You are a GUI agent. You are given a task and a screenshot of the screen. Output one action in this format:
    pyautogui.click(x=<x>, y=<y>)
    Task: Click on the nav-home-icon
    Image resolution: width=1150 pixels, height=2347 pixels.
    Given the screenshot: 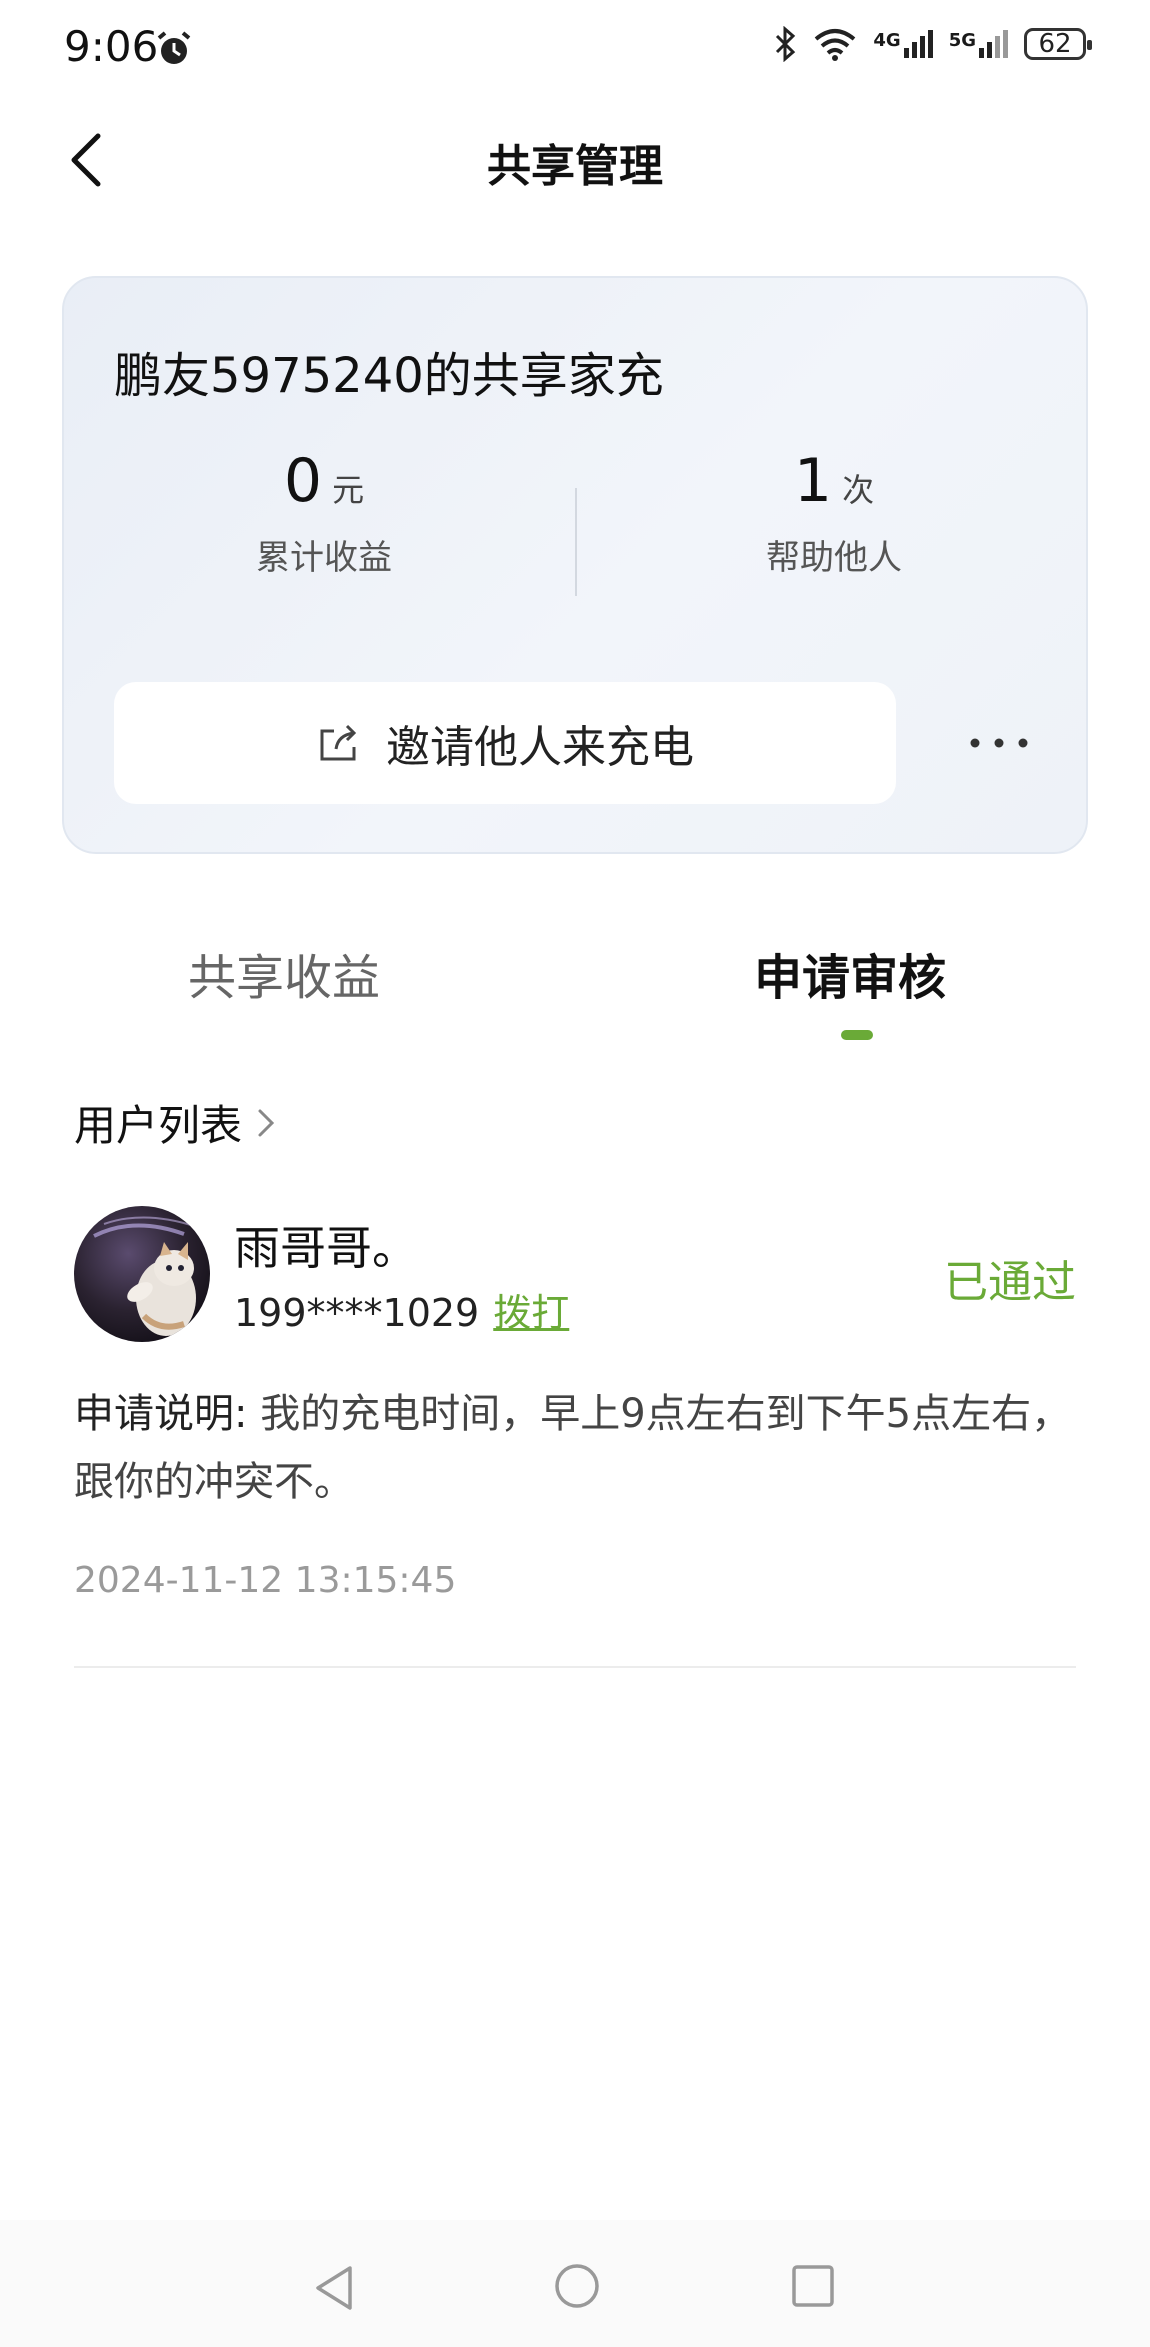 What is the action you would take?
    pyautogui.click(x=577, y=2286)
    